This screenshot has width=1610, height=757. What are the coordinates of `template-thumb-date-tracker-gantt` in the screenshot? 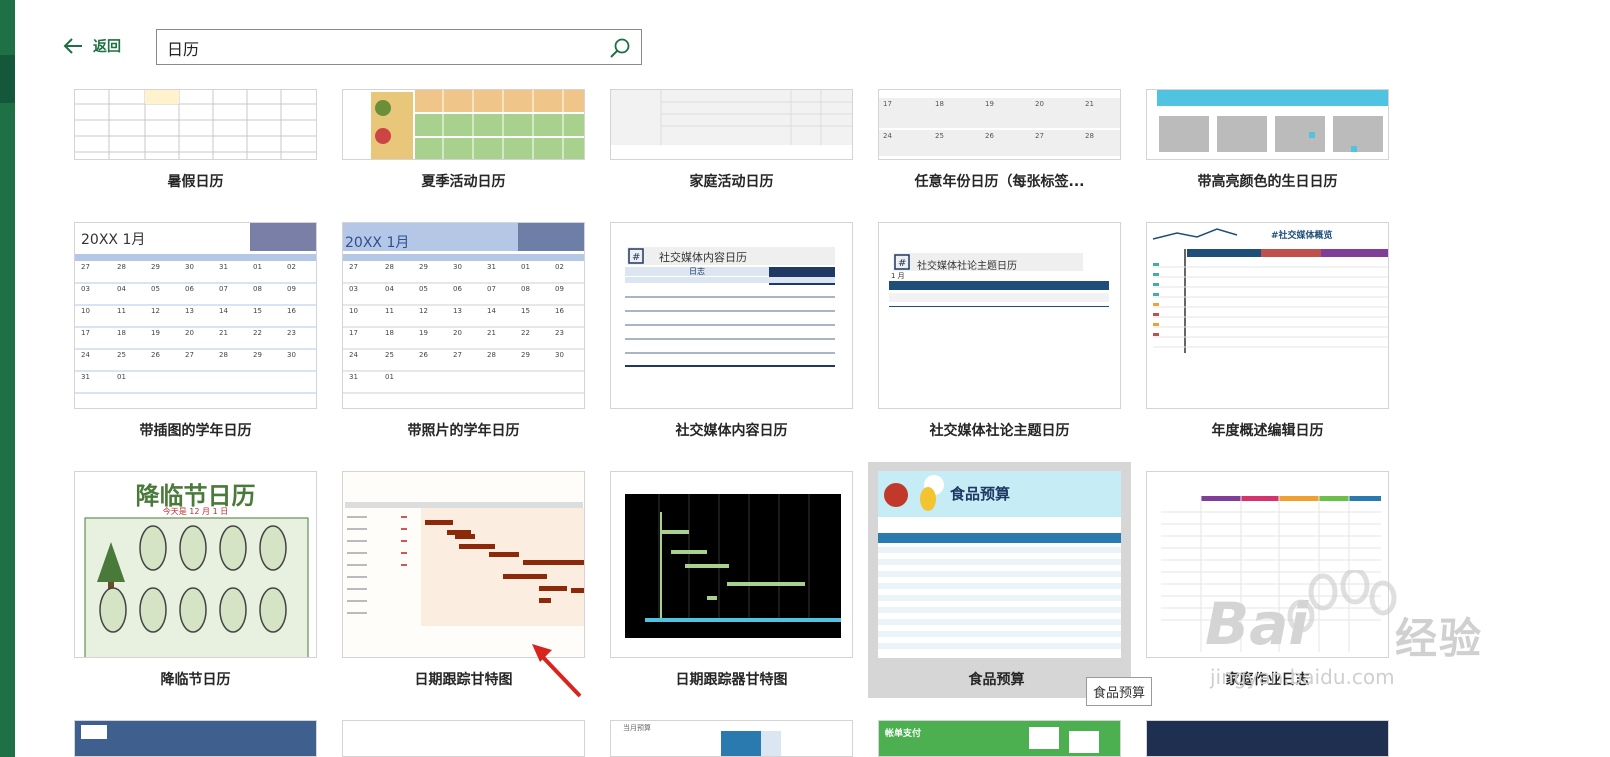 It's located at (731, 564).